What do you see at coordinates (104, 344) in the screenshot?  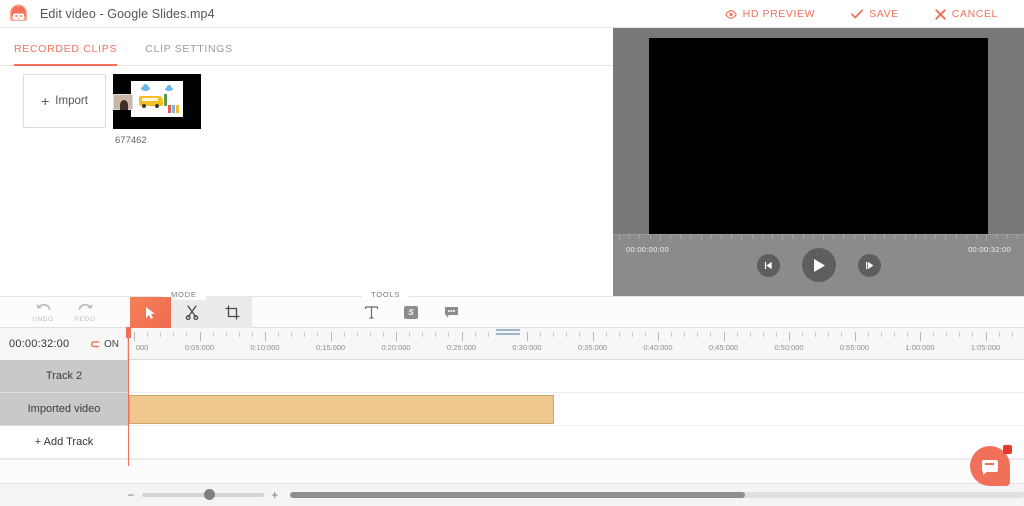 I see `snap-toggle: ⊂ ON` at bounding box center [104, 344].